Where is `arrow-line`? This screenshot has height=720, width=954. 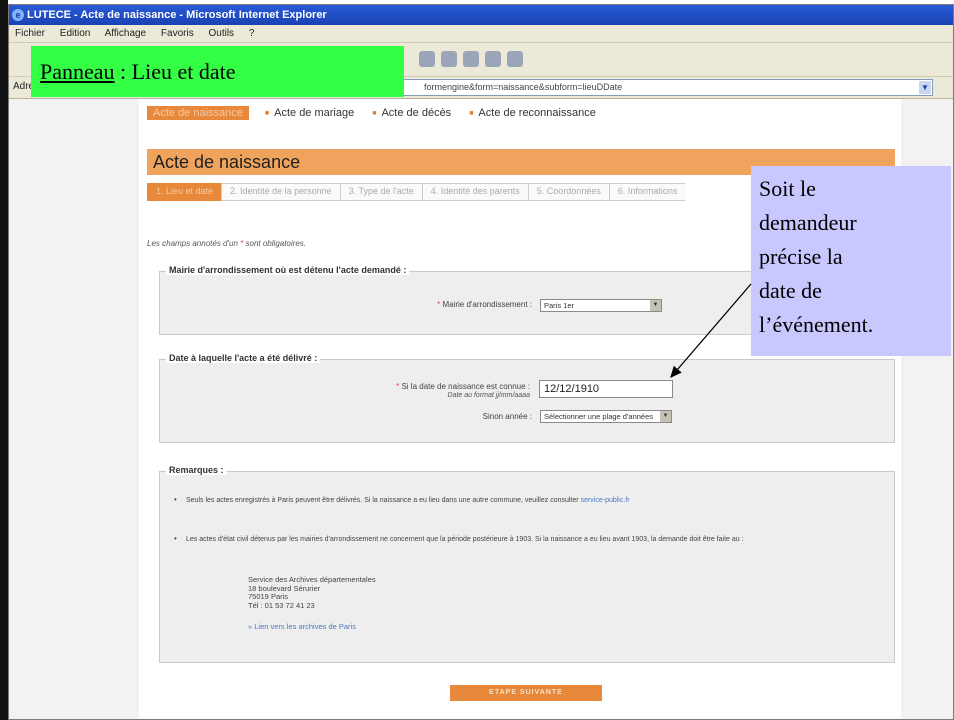
arrow-line is located at coordinates (711, 330).